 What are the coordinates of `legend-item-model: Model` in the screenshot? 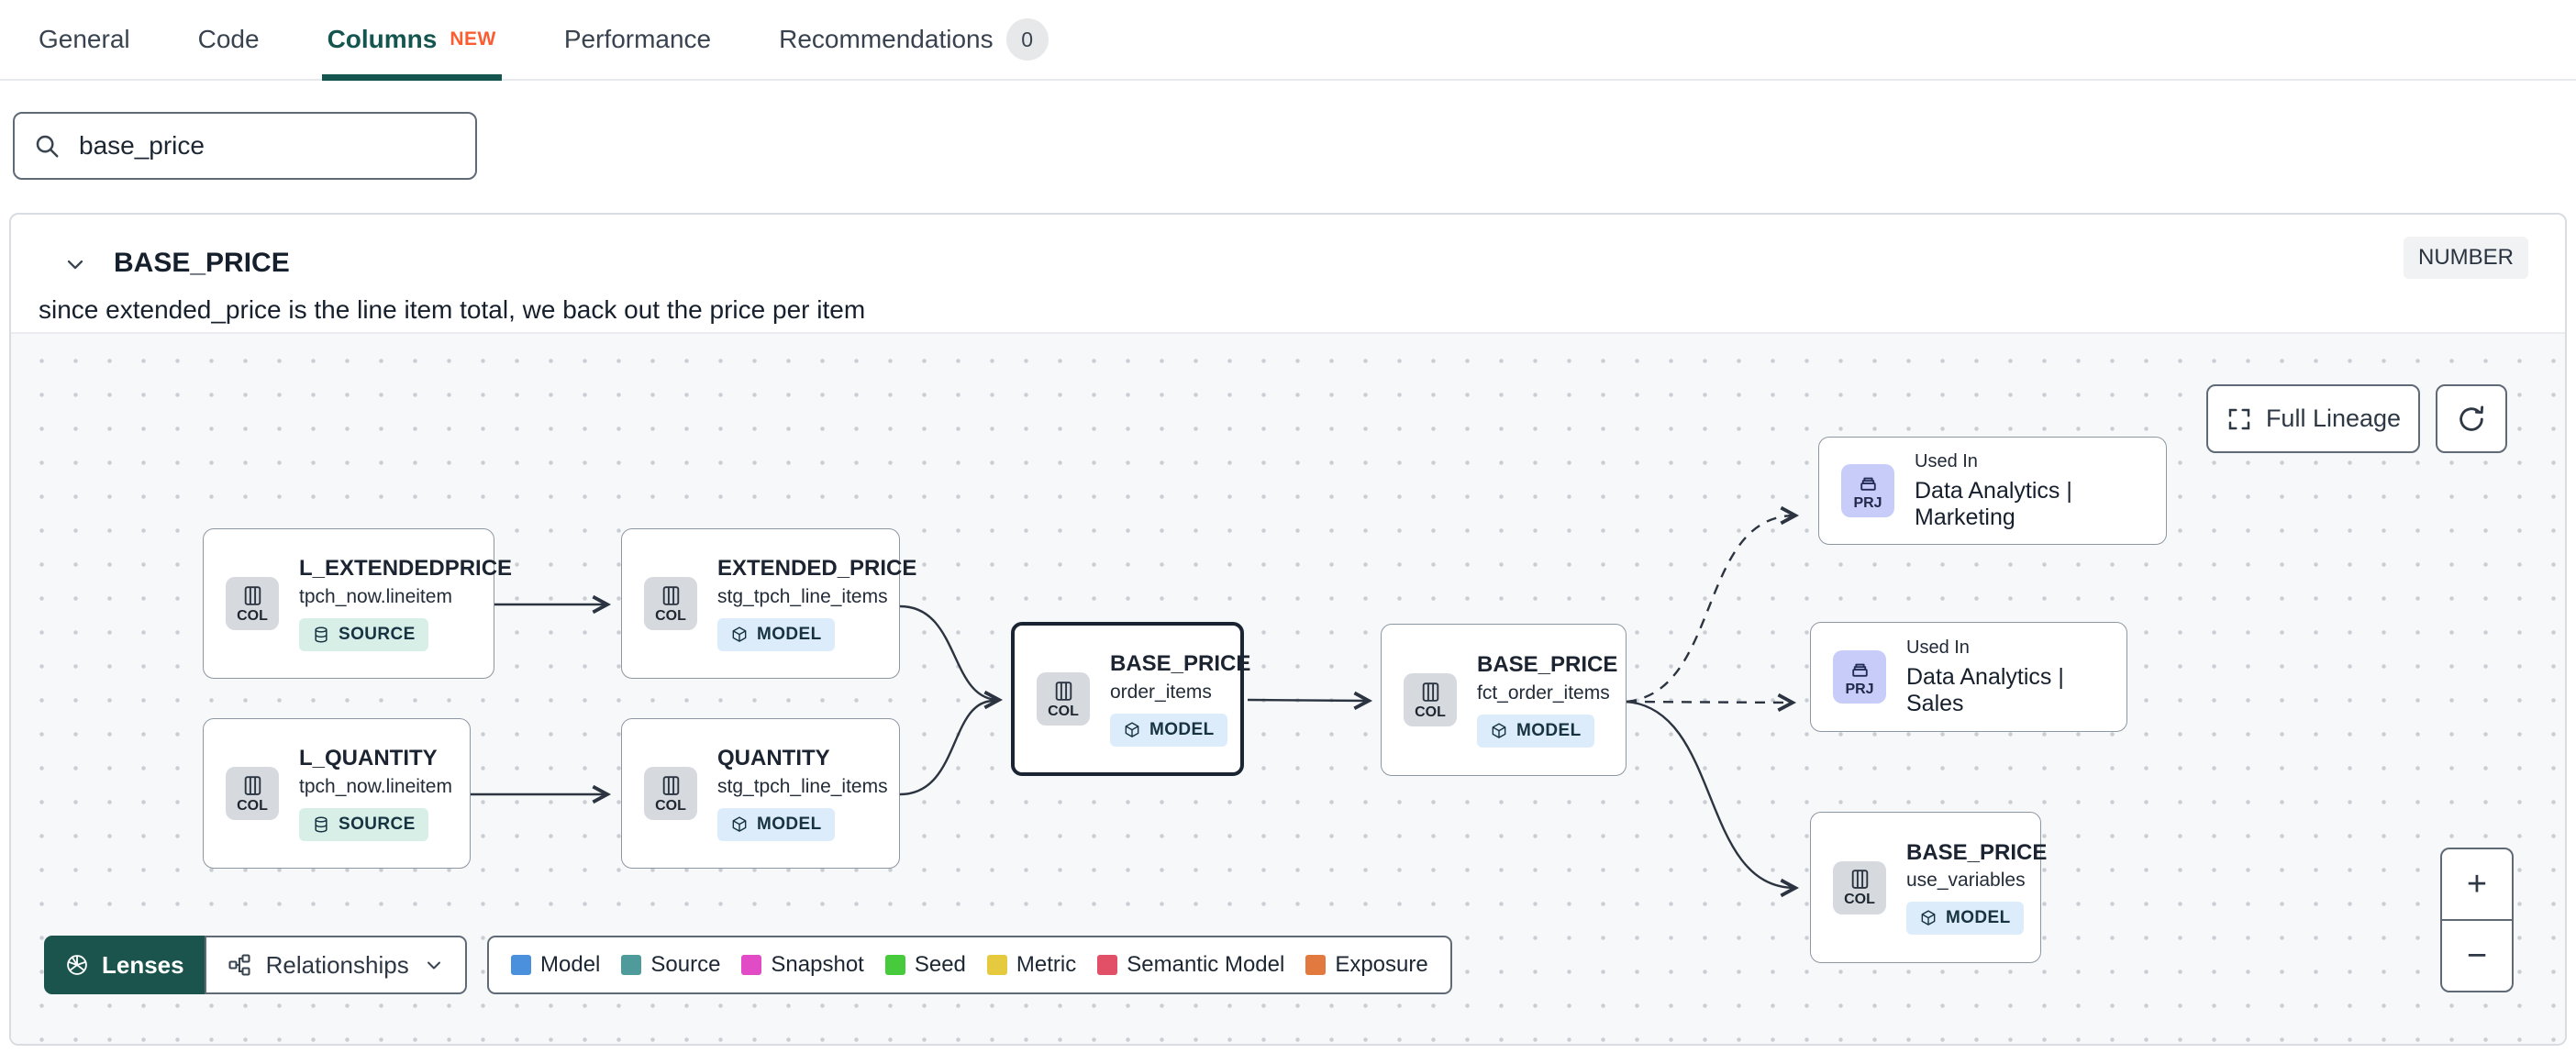 It's located at (555, 965).